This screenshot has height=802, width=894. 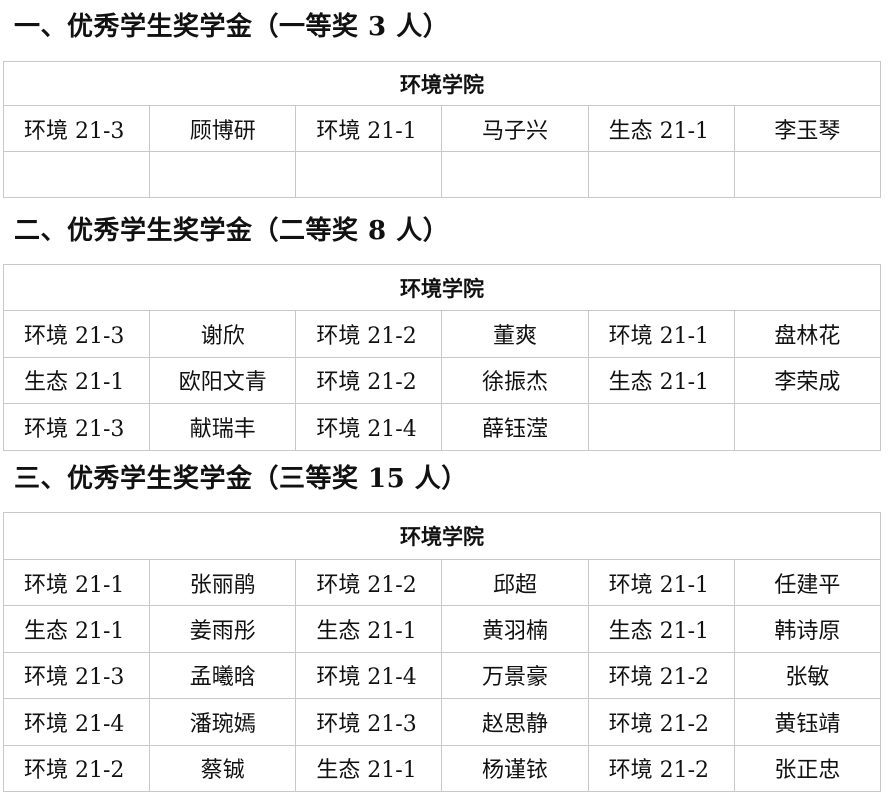 I want to click on student-name-cell: 谢欣, so click(x=223, y=334).